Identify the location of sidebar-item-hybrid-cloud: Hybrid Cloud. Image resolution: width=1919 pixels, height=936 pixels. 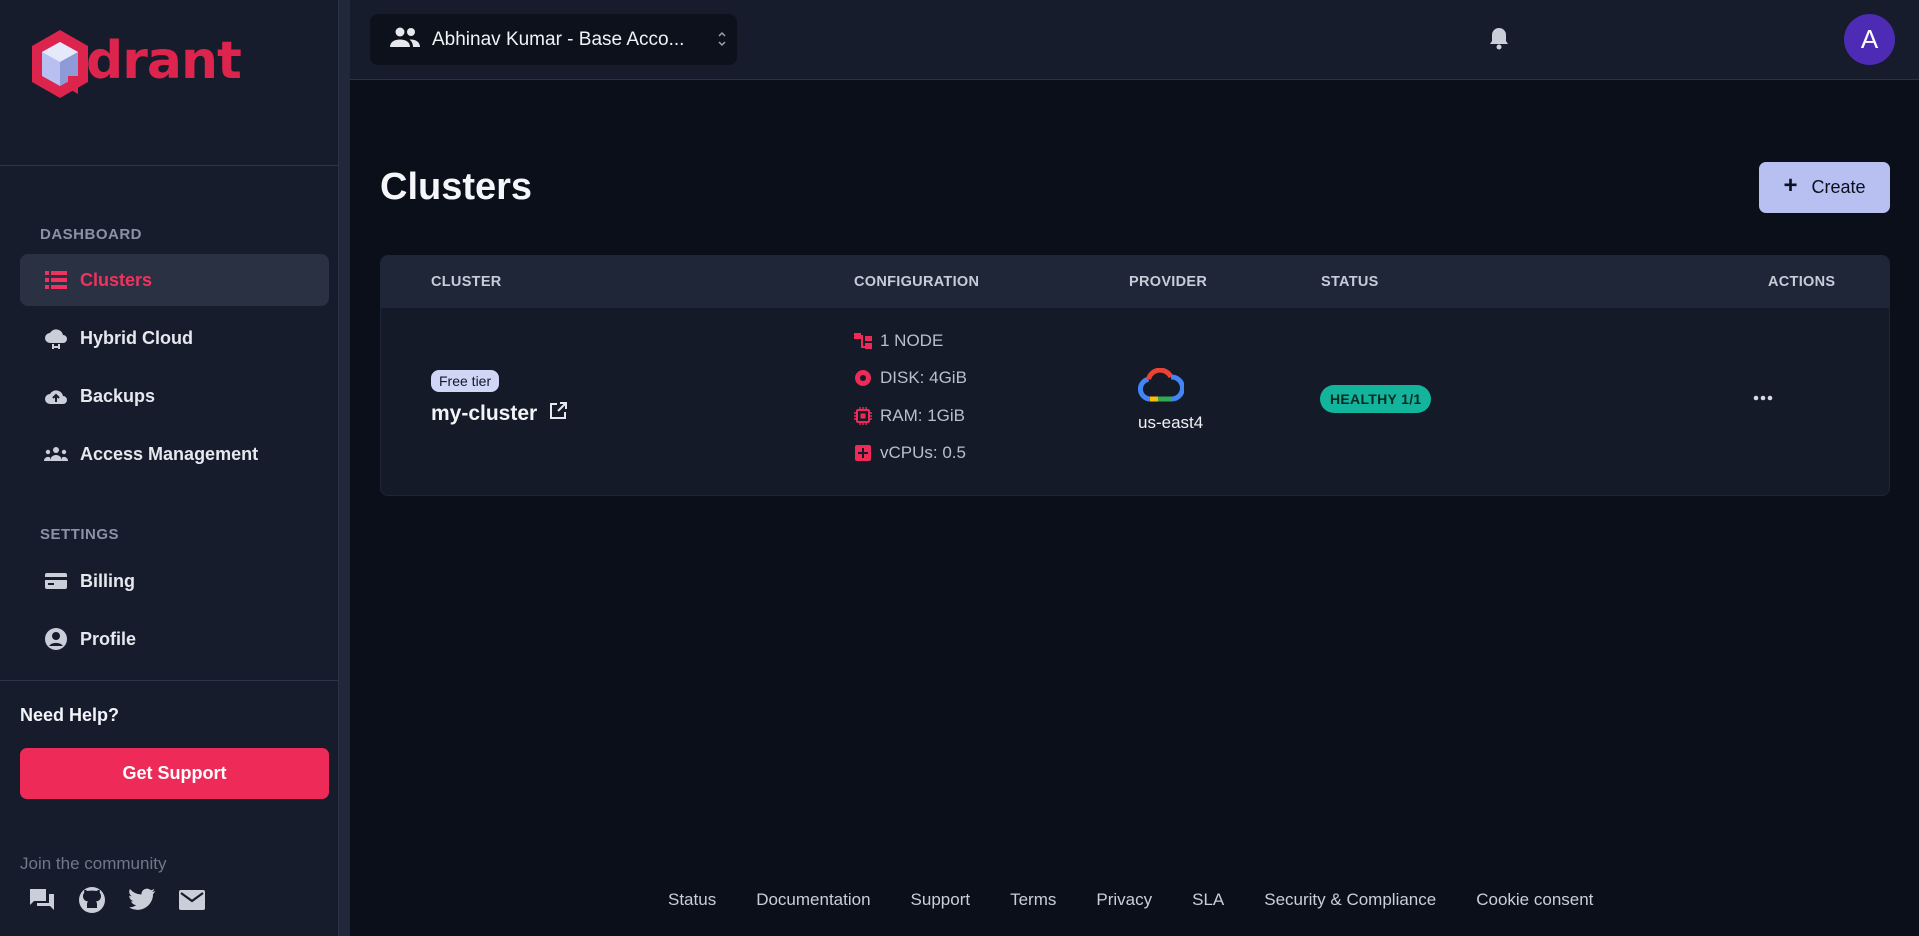
(174, 338).